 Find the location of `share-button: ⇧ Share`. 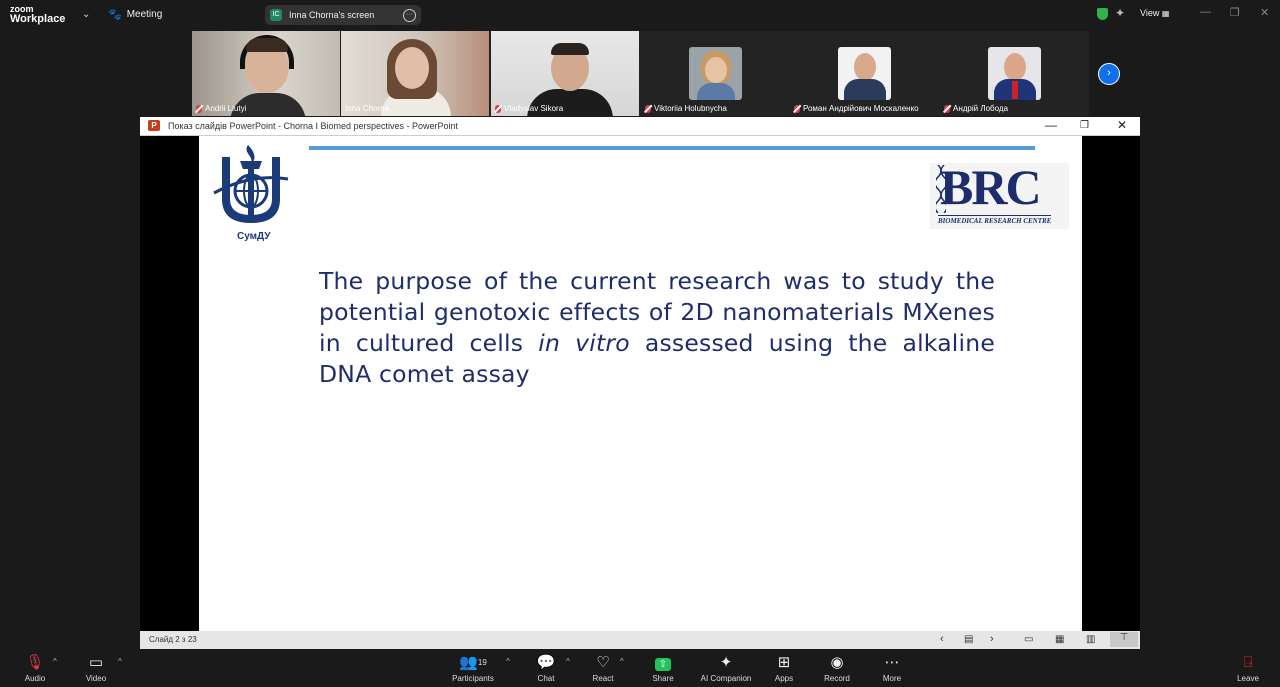

share-button: ⇧ Share is located at coordinates (663, 668).